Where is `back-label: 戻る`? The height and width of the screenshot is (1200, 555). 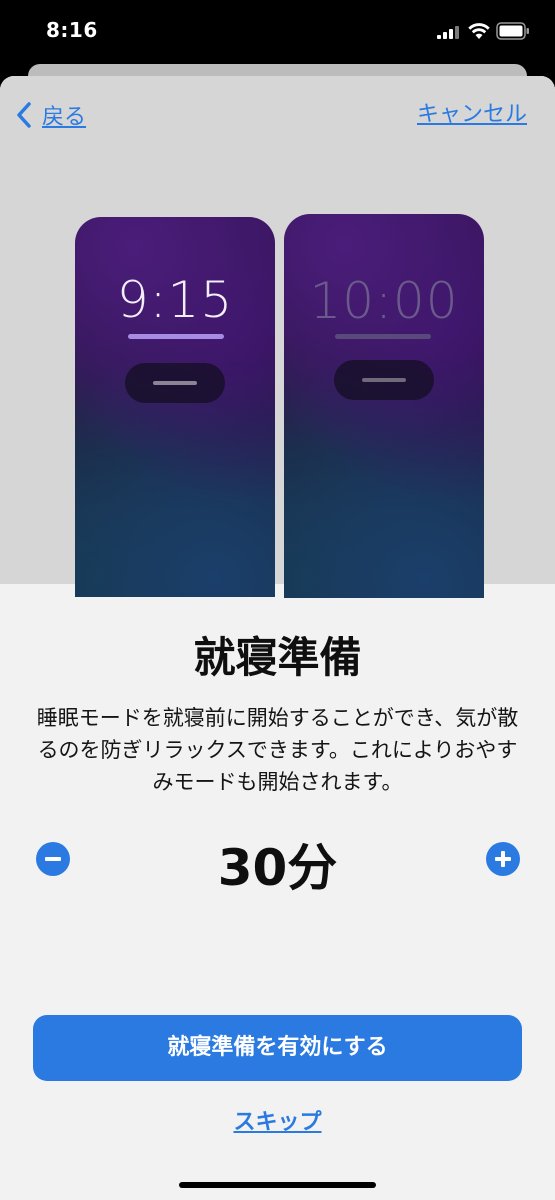
back-label: 戻る is located at coordinates (64, 117).